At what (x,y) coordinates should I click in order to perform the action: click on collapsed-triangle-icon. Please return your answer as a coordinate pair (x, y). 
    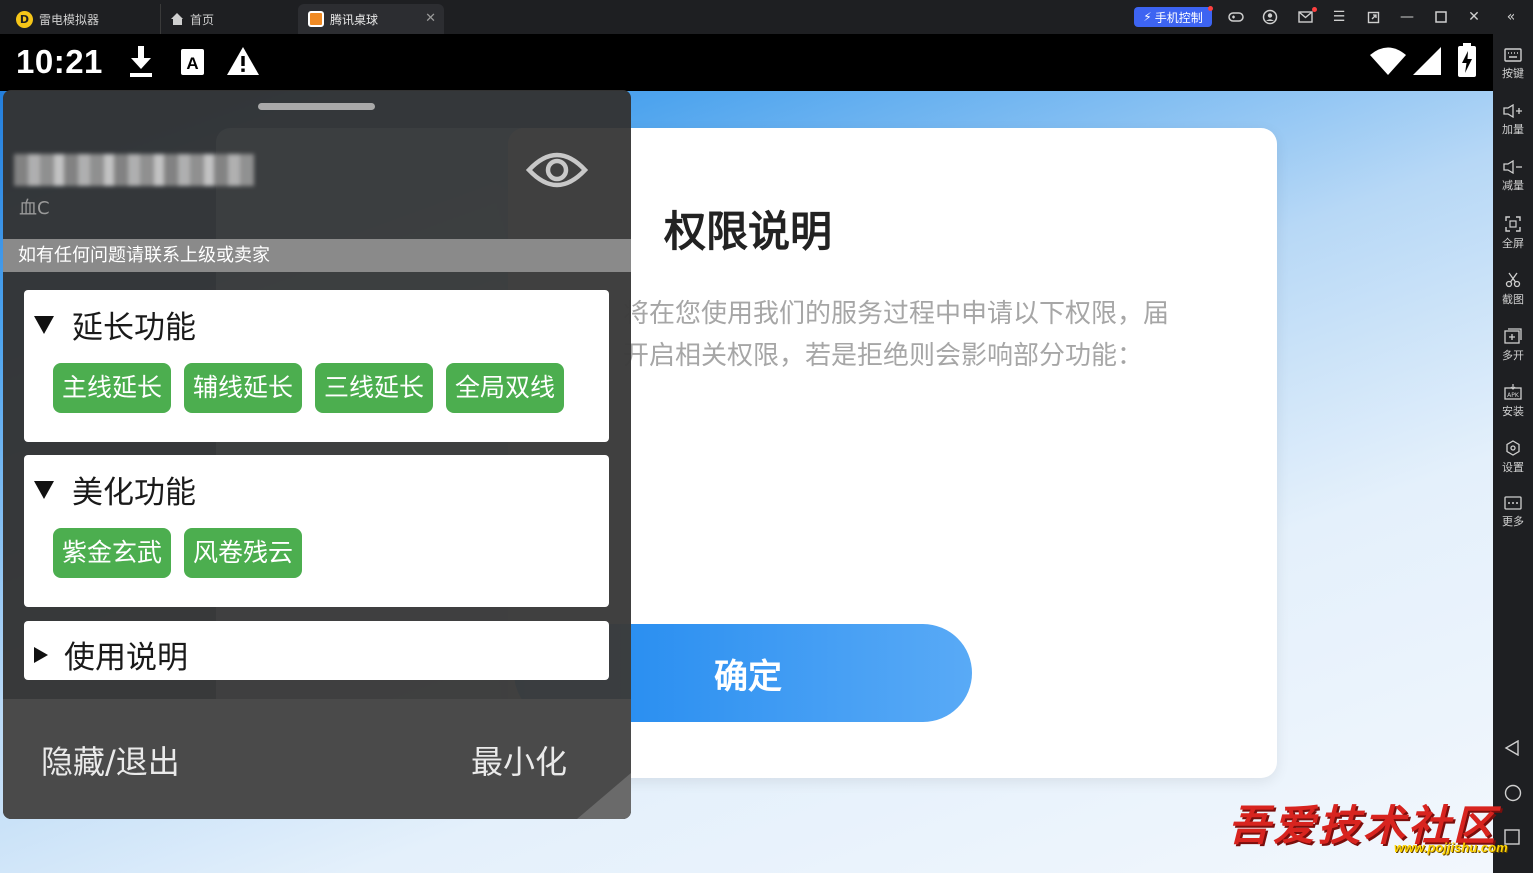
    Looking at the image, I should click on (41, 654).